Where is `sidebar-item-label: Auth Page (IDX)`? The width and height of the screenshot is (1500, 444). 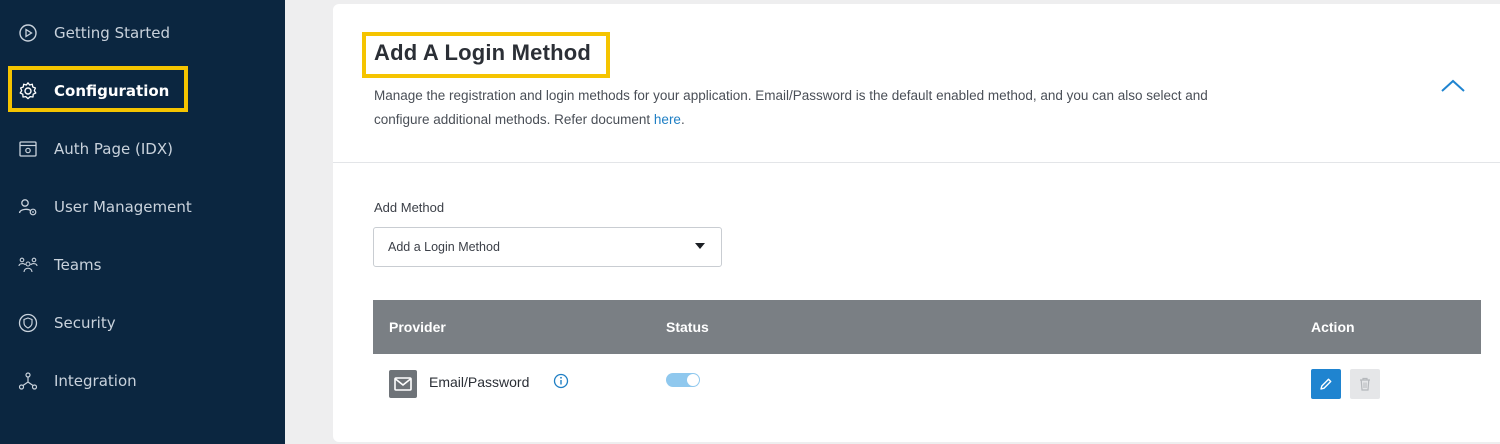 sidebar-item-label: Auth Page (IDX) is located at coordinates (113, 149).